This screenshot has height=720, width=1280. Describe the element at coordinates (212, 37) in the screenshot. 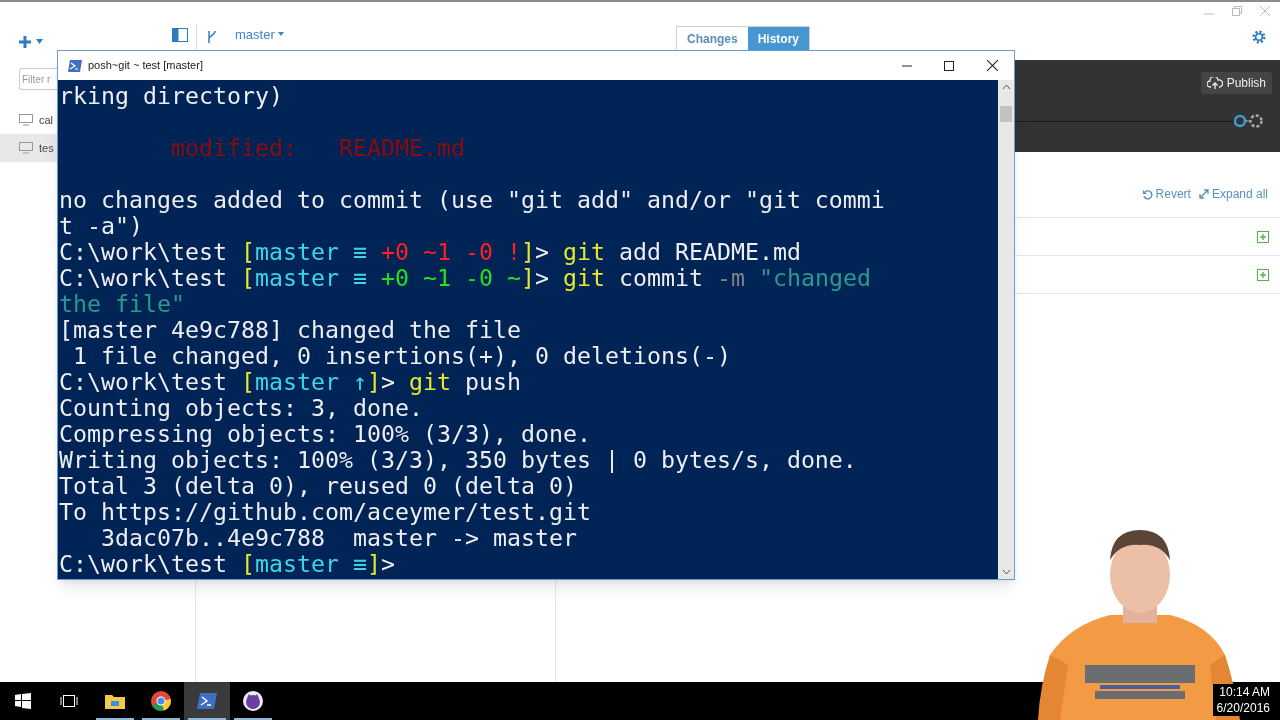

I see `branch-icon` at that location.